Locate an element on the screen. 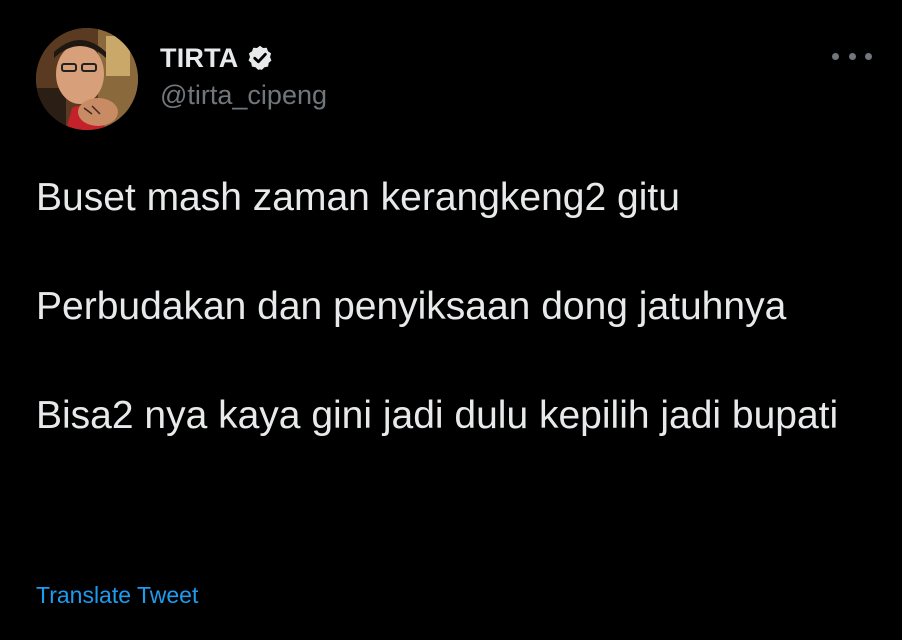 This screenshot has height=640, width=902. verified-badge-icon is located at coordinates (260, 58).